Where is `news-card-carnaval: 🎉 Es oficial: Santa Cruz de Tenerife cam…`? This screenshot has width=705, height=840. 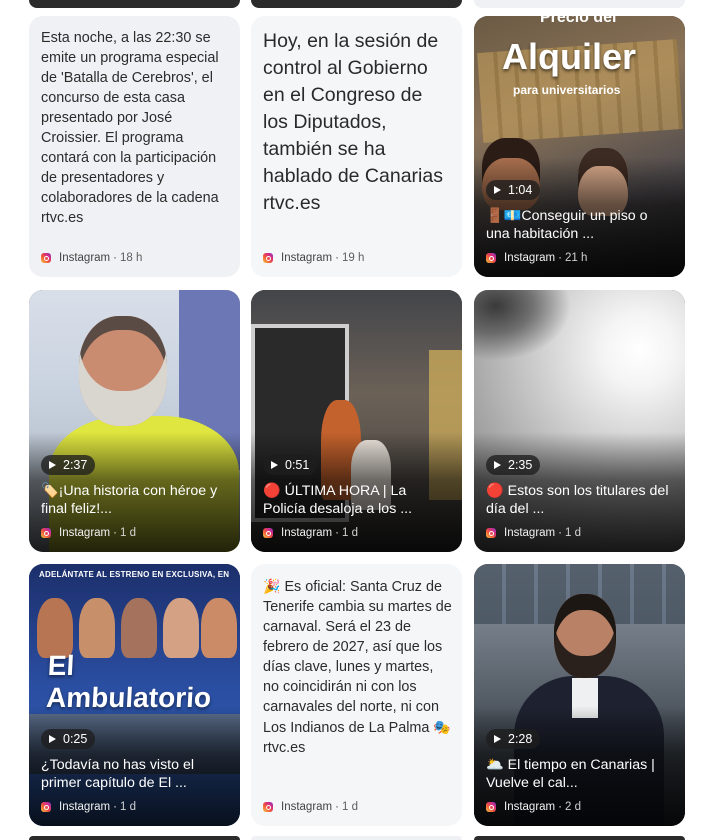
news-card-carnaval: 🎉 Es oficial: Santa Cruz de Tenerife cam… is located at coordinates (356, 695).